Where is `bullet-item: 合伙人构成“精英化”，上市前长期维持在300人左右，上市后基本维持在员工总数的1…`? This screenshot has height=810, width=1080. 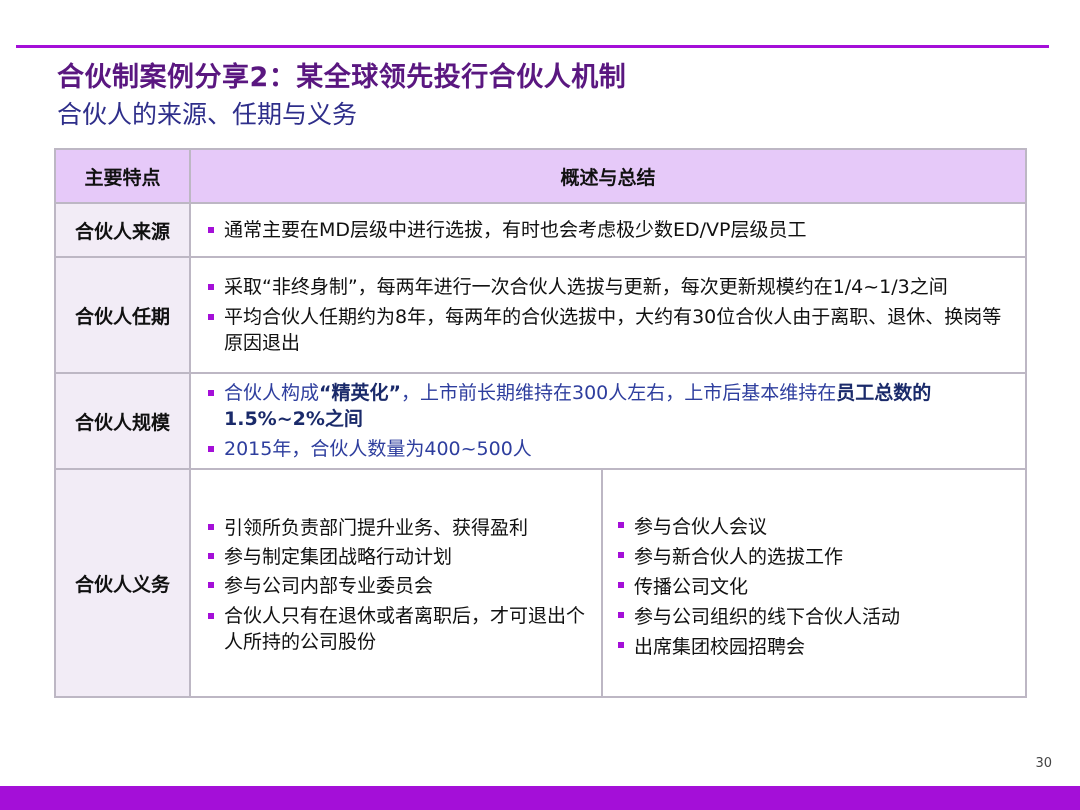
bullet-item: 合伙人构成“精英化”，上市前长期维持在300人左右，上市后基本维持在员工总数的1… is located at coordinates (608, 406).